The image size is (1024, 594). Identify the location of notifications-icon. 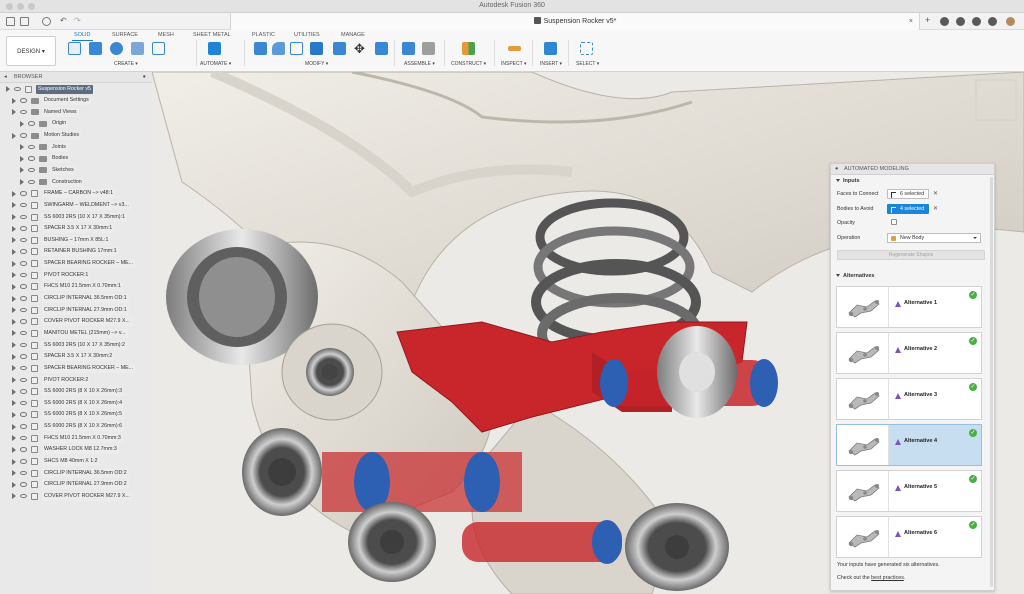
(976, 21).